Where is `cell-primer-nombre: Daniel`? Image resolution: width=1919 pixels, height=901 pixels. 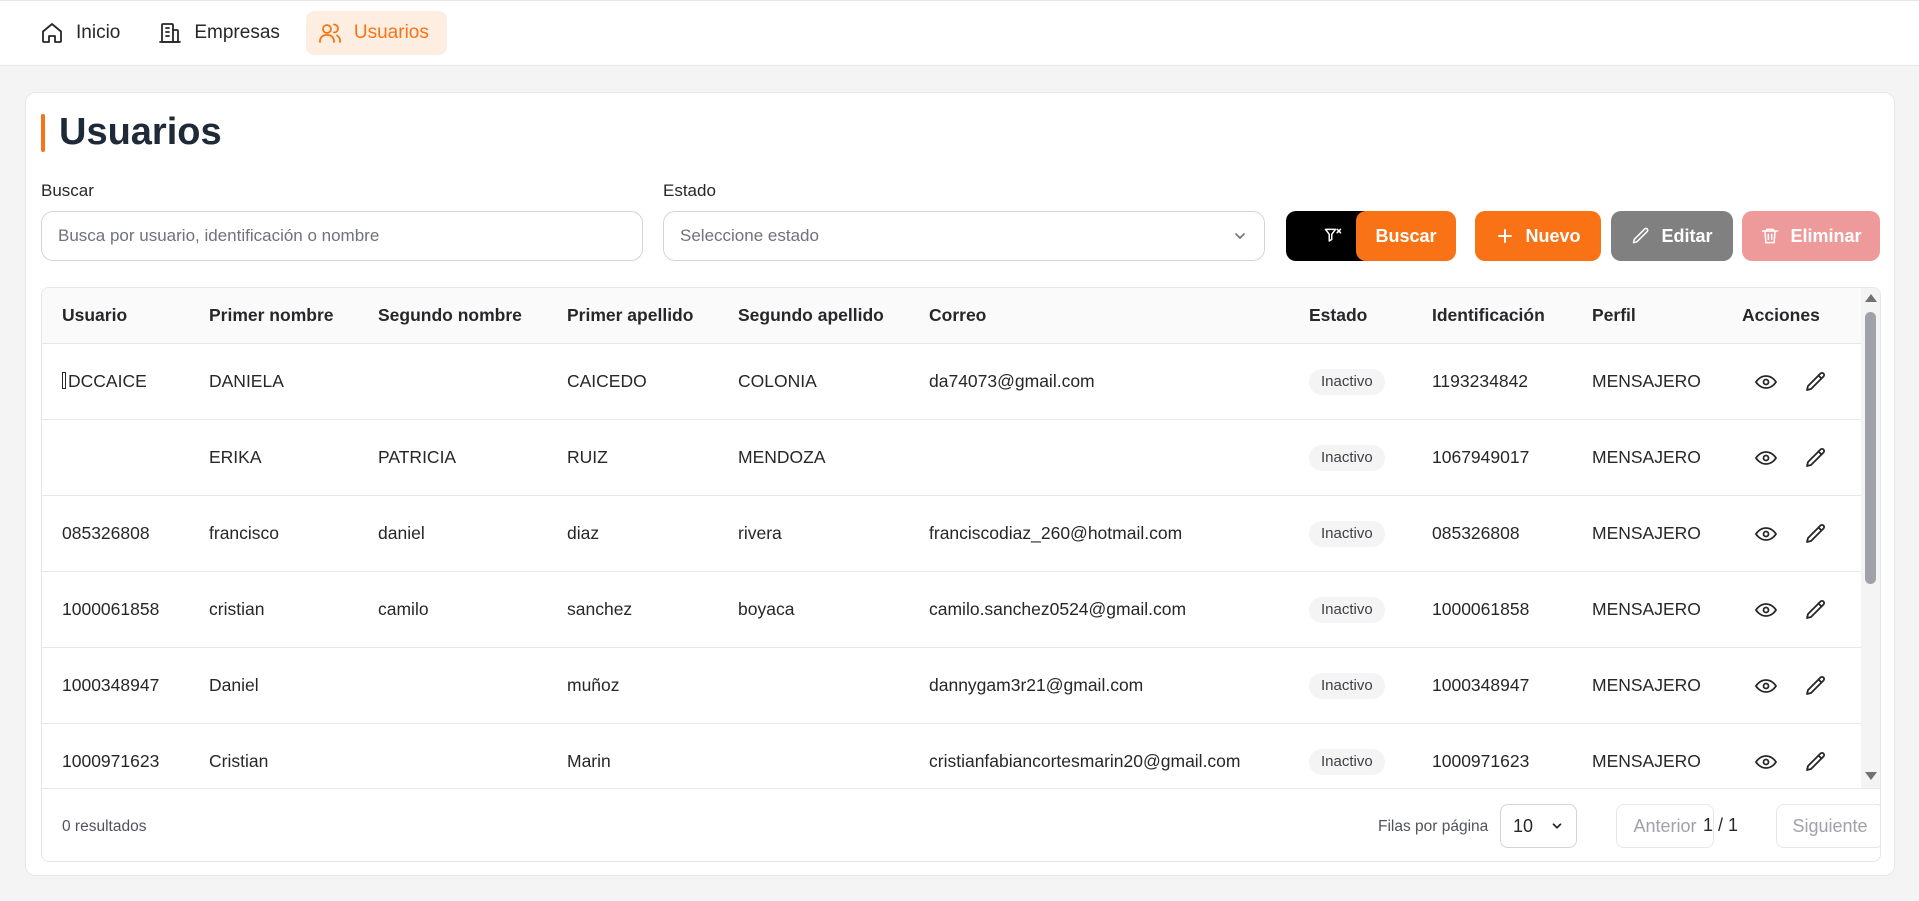 cell-primer-nombre: Daniel is located at coordinates (234, 685).